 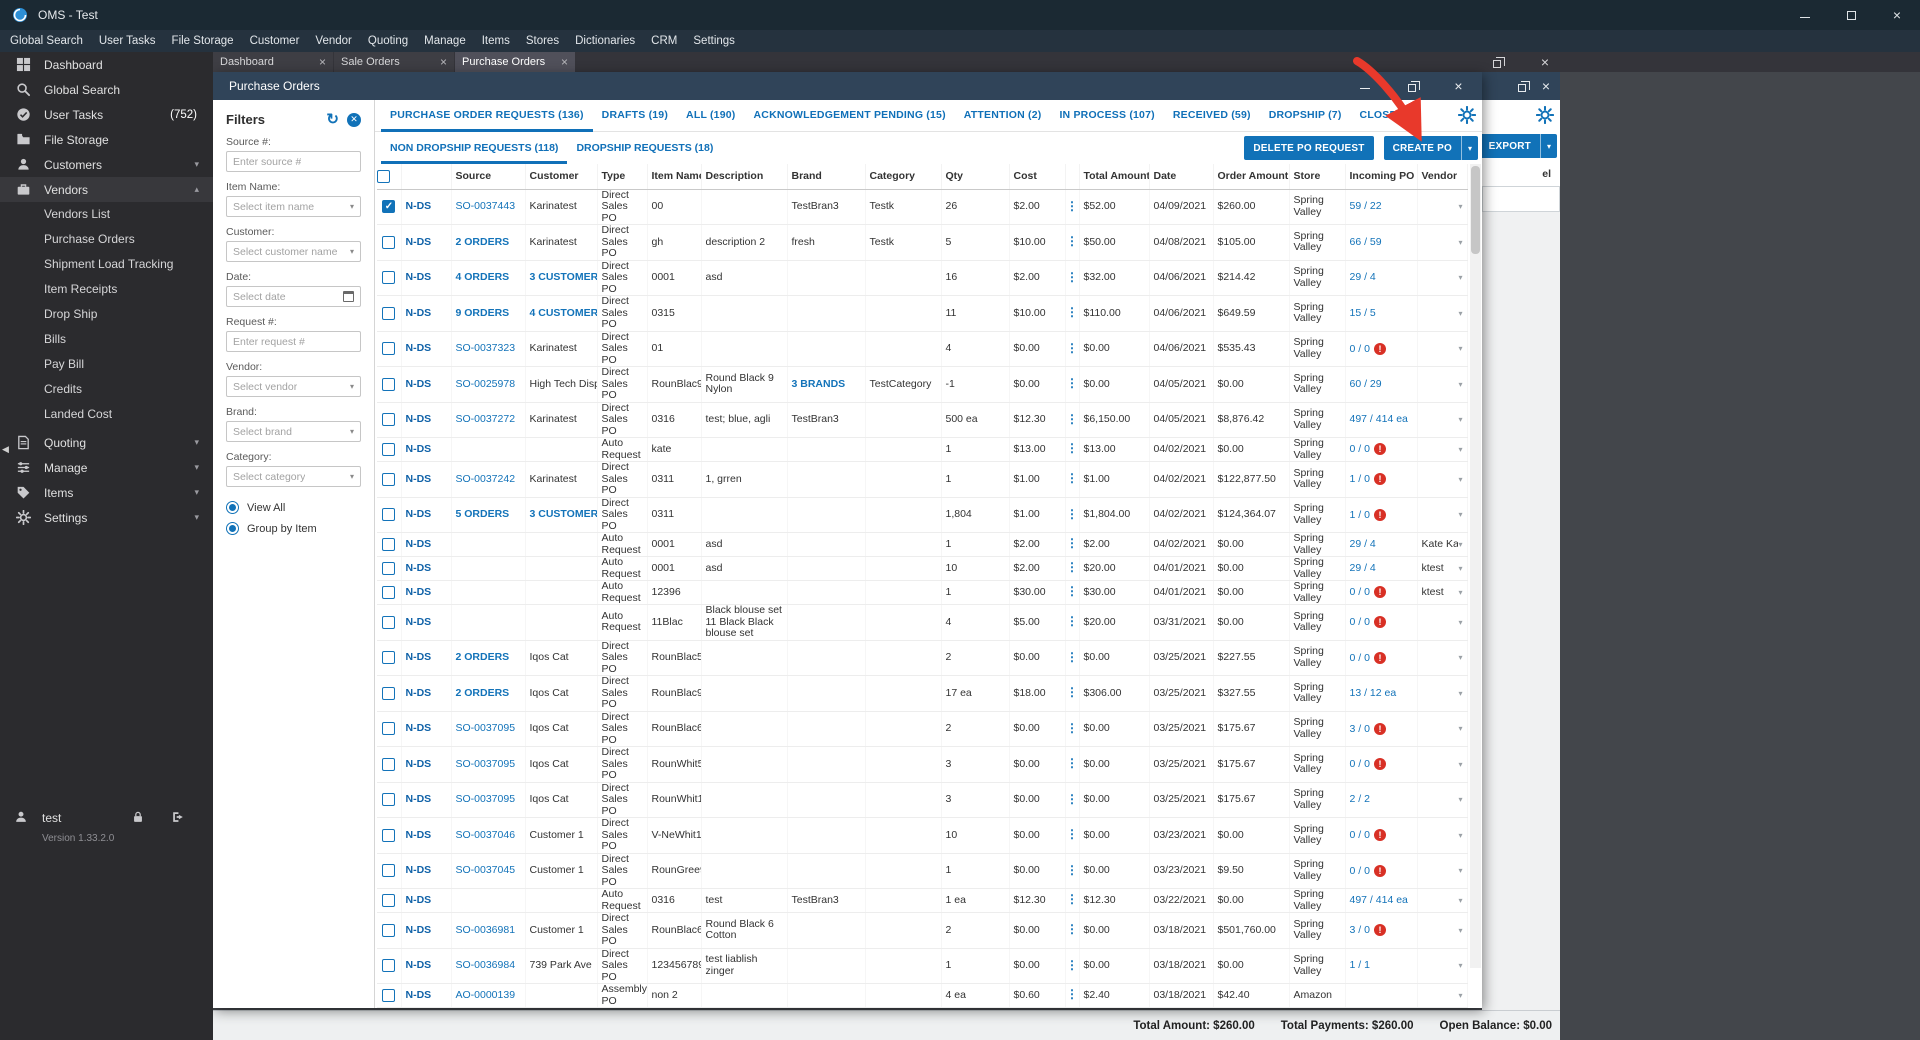 What do you see at coordinates (826, 384) in the screenshot?
I see `cell-brand: 3 BRANDS` at bounding box center [826, 384].